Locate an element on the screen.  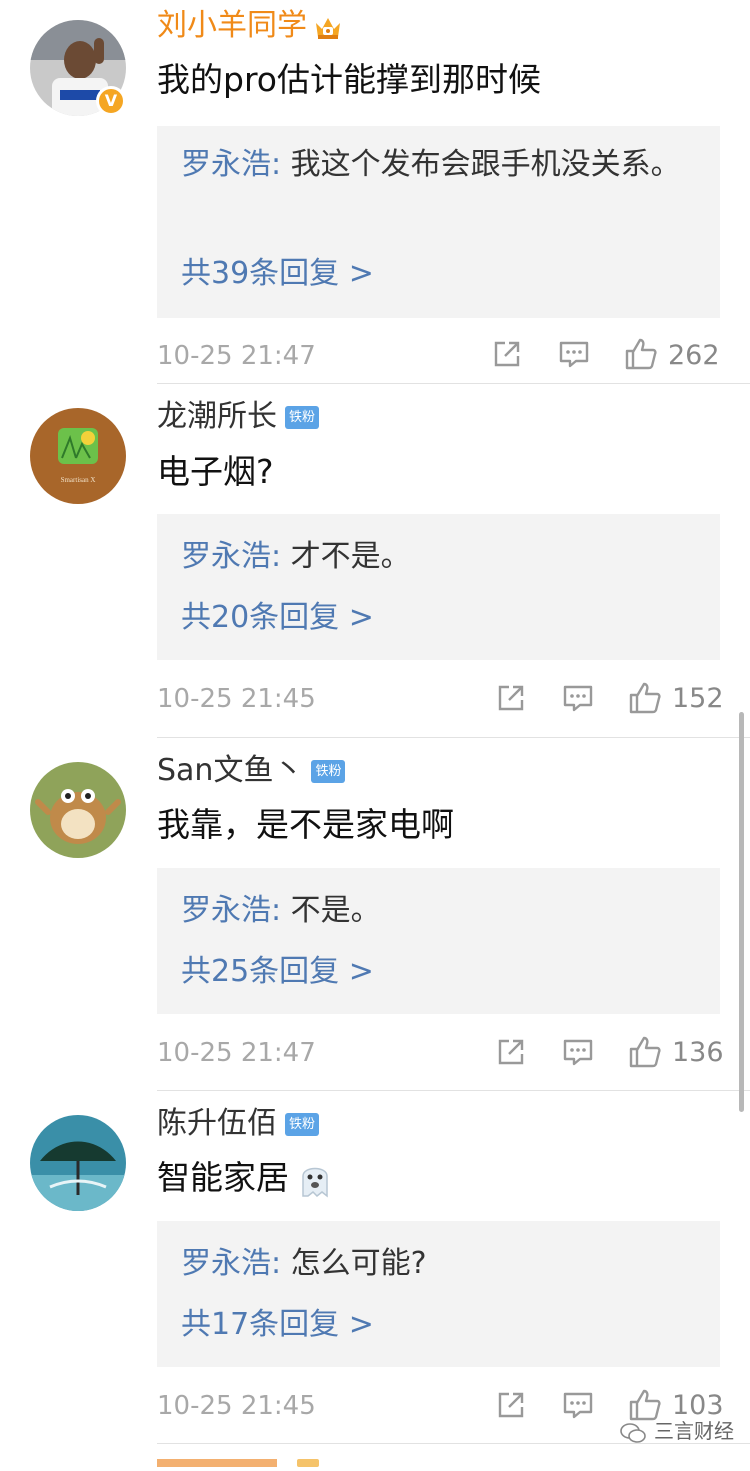
view-replies-link: 共17条回复 > is located at coordinates (277, 1325).